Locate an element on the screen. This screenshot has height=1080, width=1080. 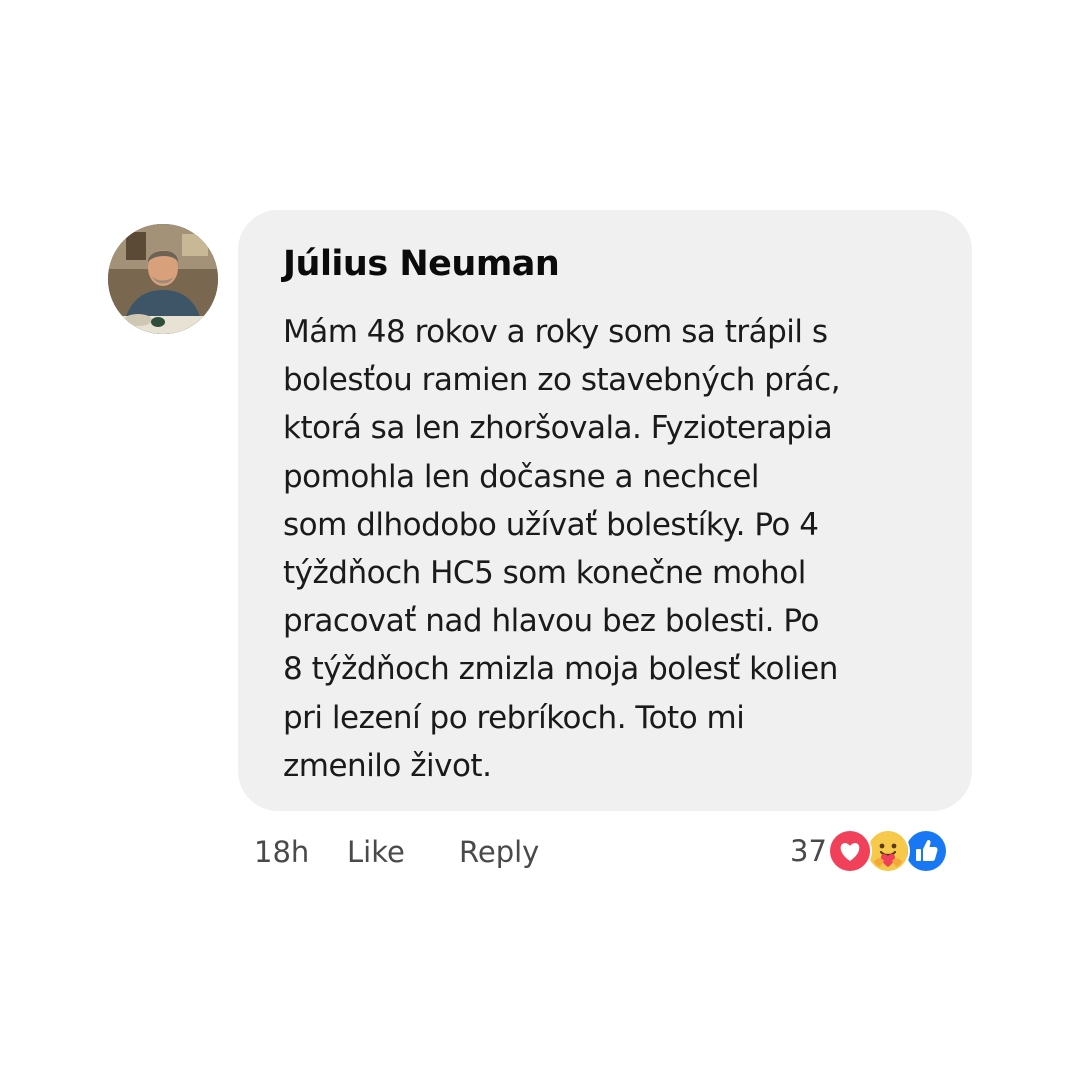
comment-text-line: pomohla len dočasne a nechcel is located at coordinates (521, 476).